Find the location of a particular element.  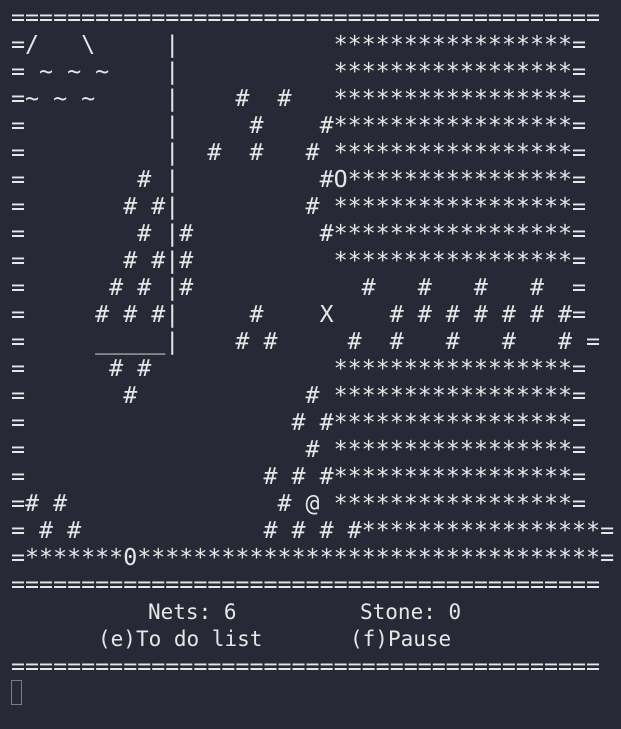

pause-key: (f) is located at coordinates (369, 639).